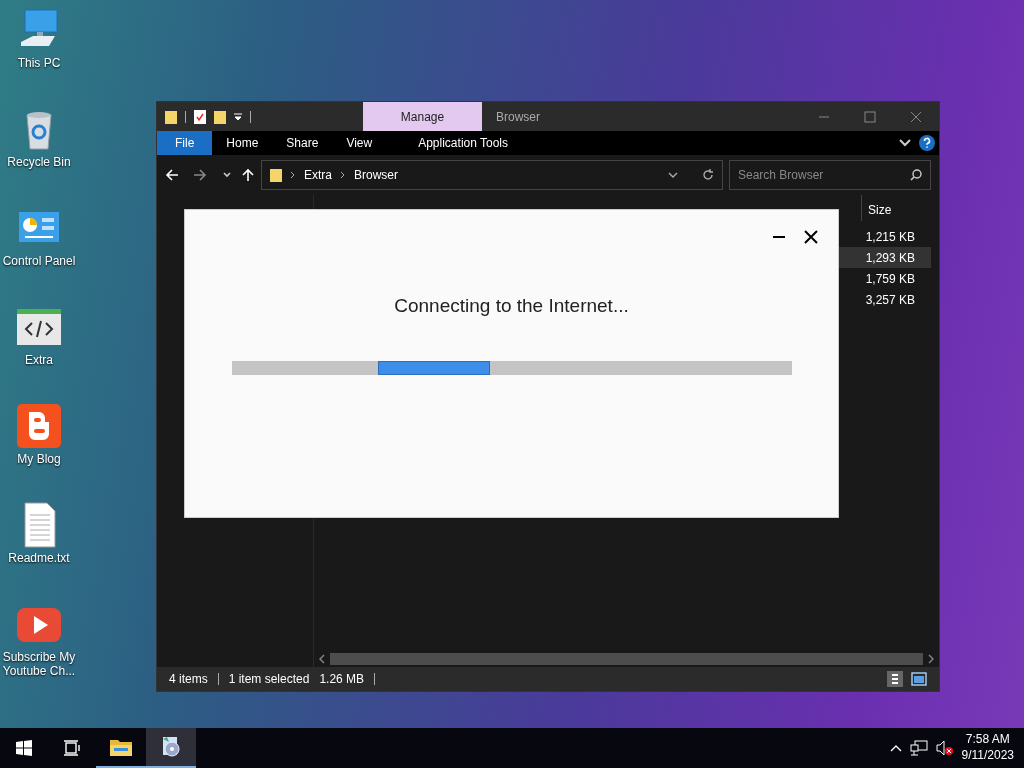 This screenshot has width=1024, height=768. What do you see at coordinates (944, 748) in the screenshot?
I see `muted-speaker-icon` at bounding box center [944, 748].